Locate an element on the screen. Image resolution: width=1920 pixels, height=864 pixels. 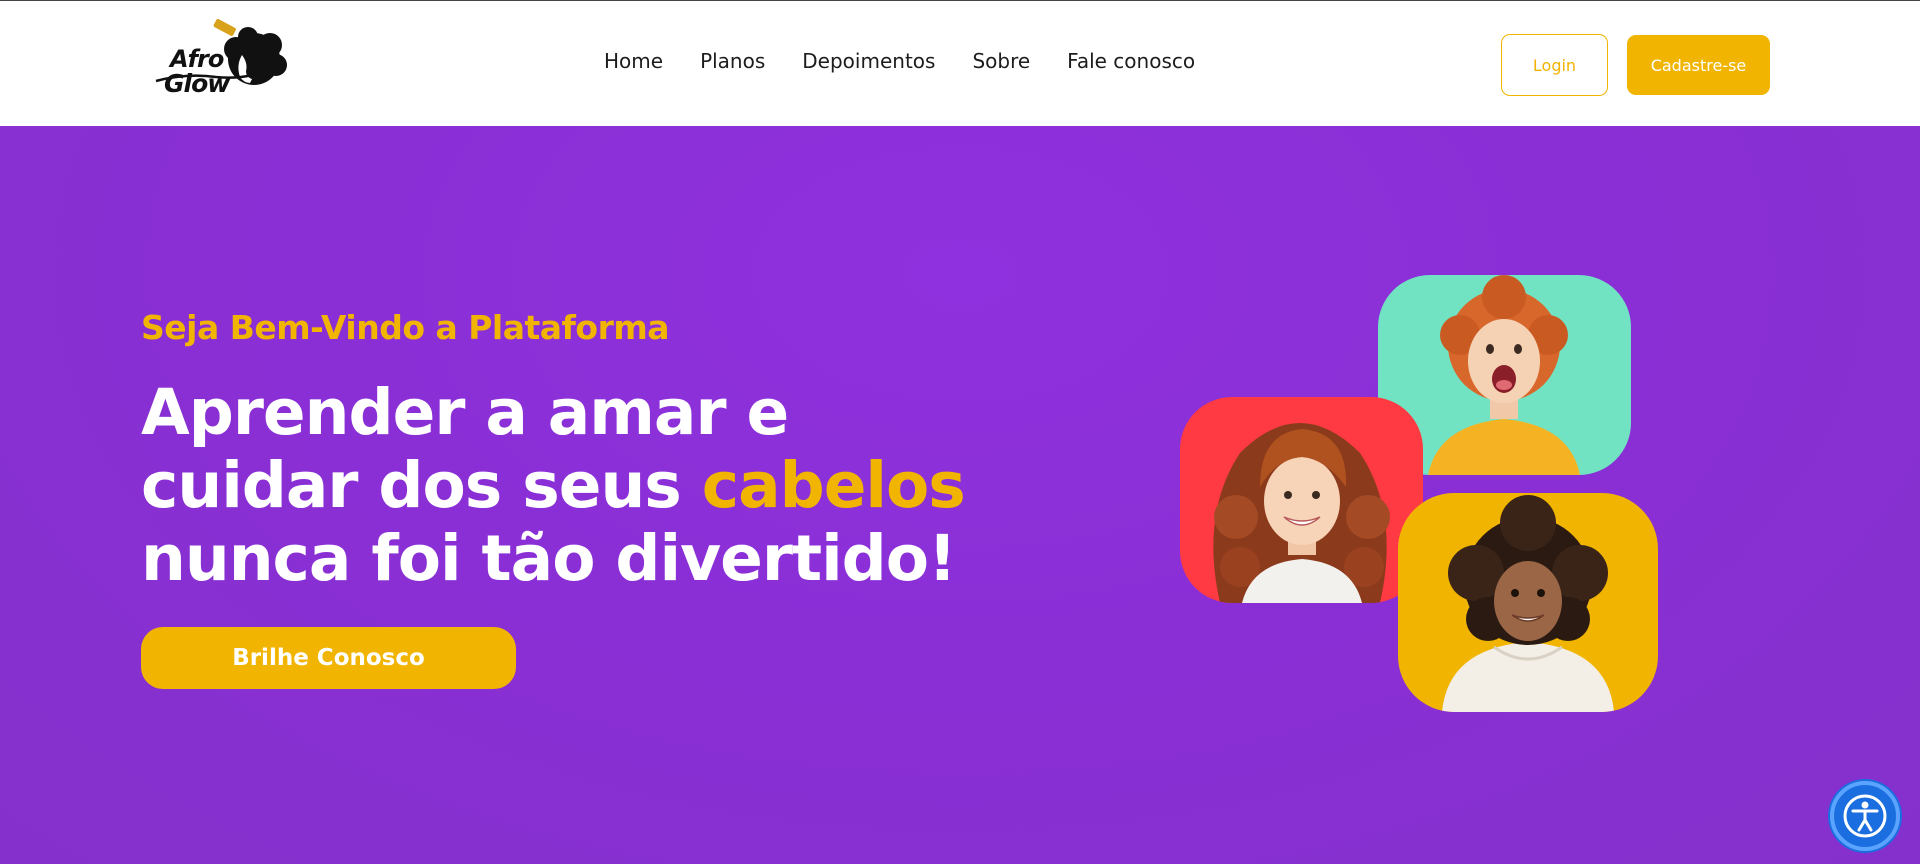
headline-line-1: Aprender a amar e is located at coordinates (465, 412).